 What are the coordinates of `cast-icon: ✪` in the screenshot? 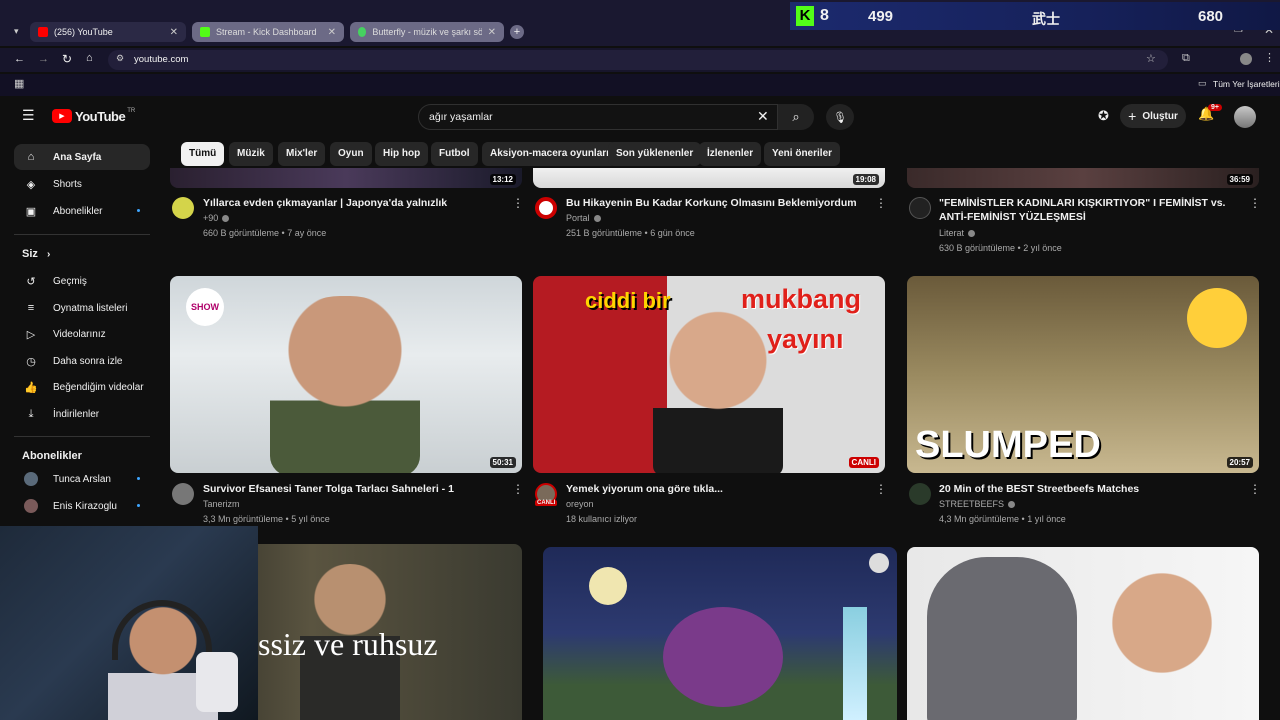 It's located at (1103, 116).